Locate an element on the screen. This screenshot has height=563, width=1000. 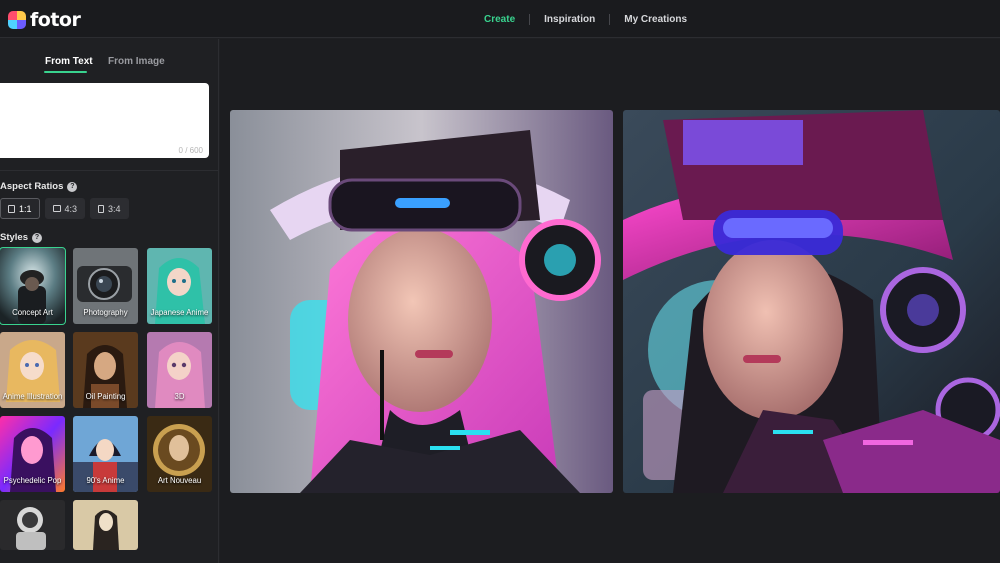
astronaut-thumbnail is located at coordinates (32, 525).